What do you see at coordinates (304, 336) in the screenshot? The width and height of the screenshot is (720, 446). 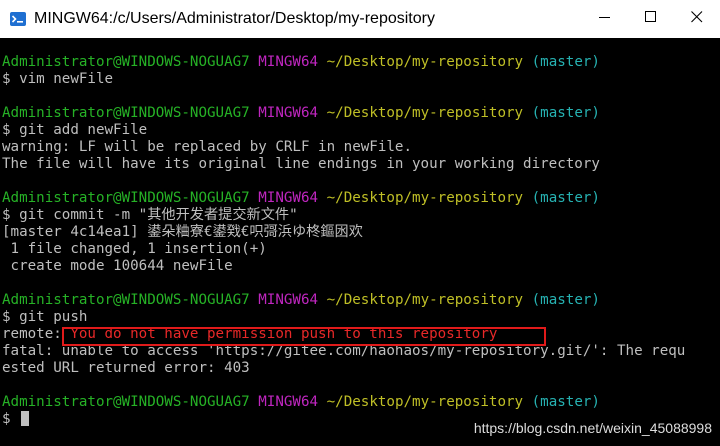 I see `error-highlight-box` at bounding box center [304, 336].